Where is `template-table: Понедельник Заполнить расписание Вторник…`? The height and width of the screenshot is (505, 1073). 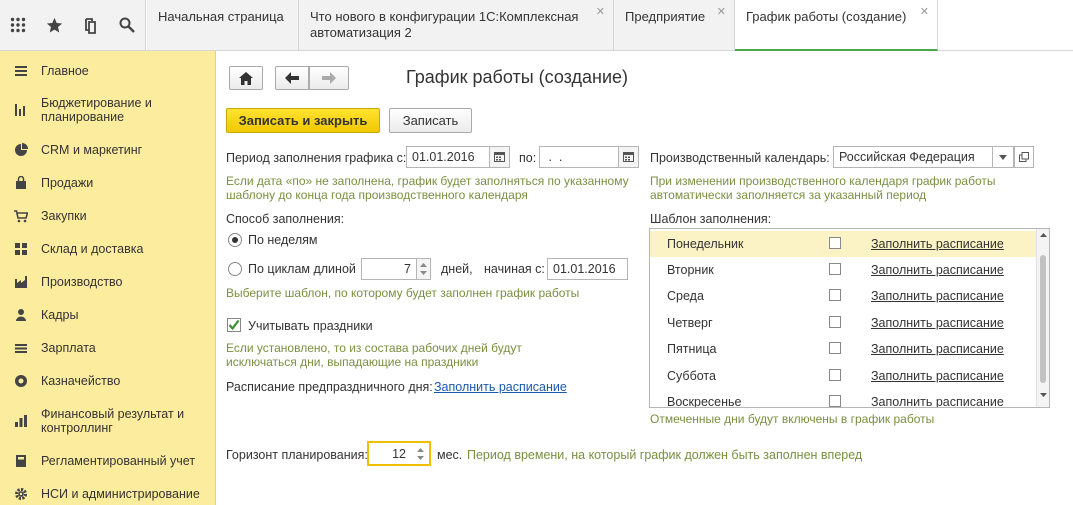 template-table: Понедельник Заполнить расписание Вторник… is located at coordinates (849, 318).